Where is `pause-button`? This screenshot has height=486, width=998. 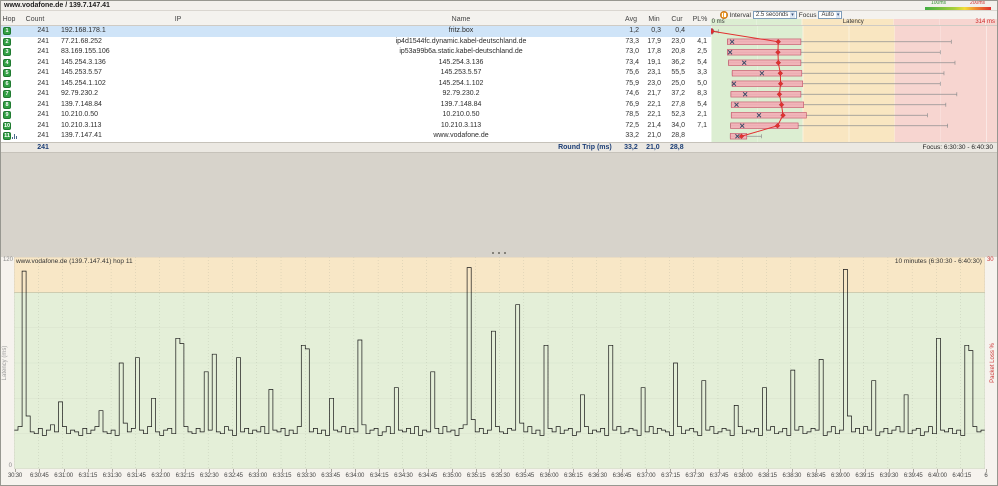 pause-button is located at coordinates (723, 15).